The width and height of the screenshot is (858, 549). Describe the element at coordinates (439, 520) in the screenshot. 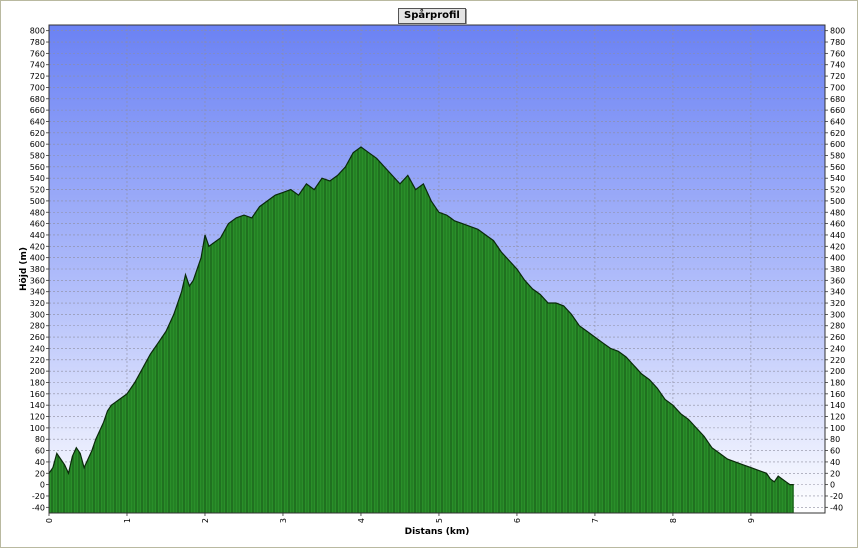

I see `x-tick-label: 5` at that location.